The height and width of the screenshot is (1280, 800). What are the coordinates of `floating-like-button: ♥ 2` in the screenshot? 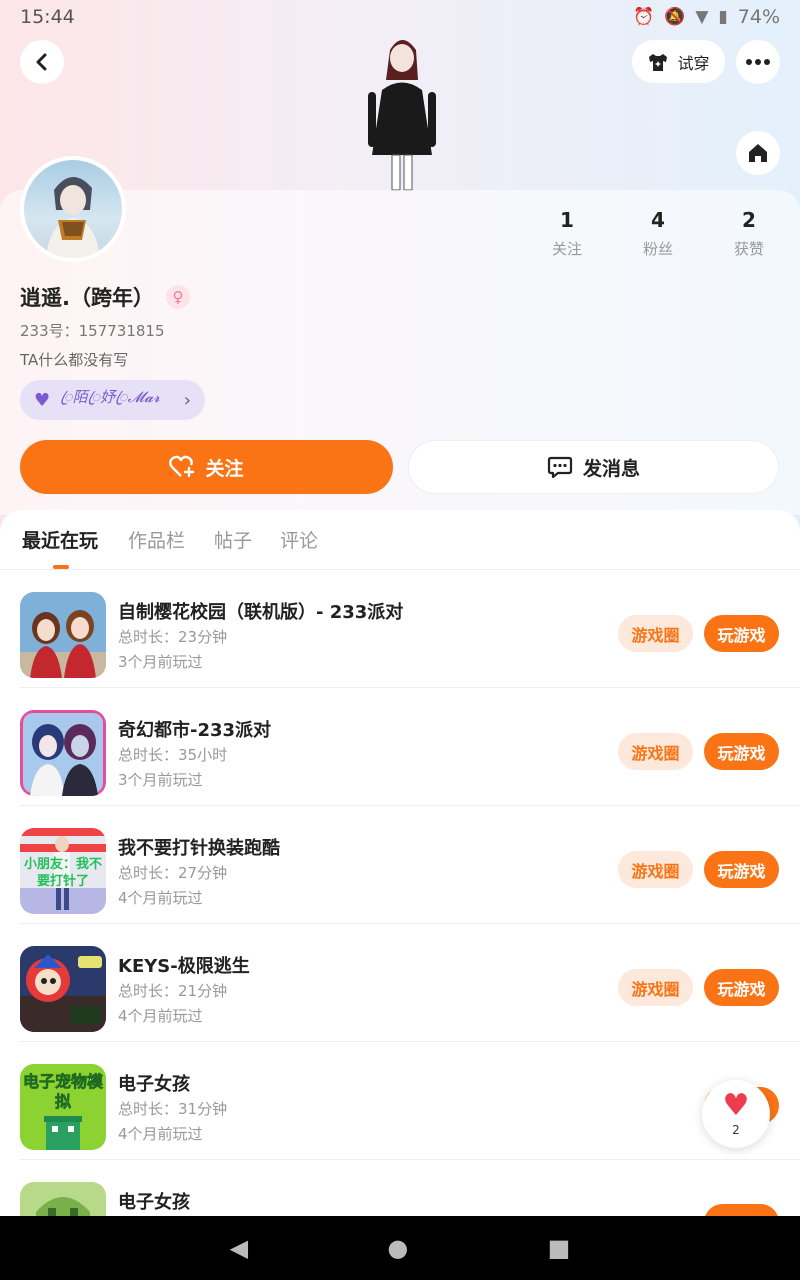 It's located at (736, 1114).